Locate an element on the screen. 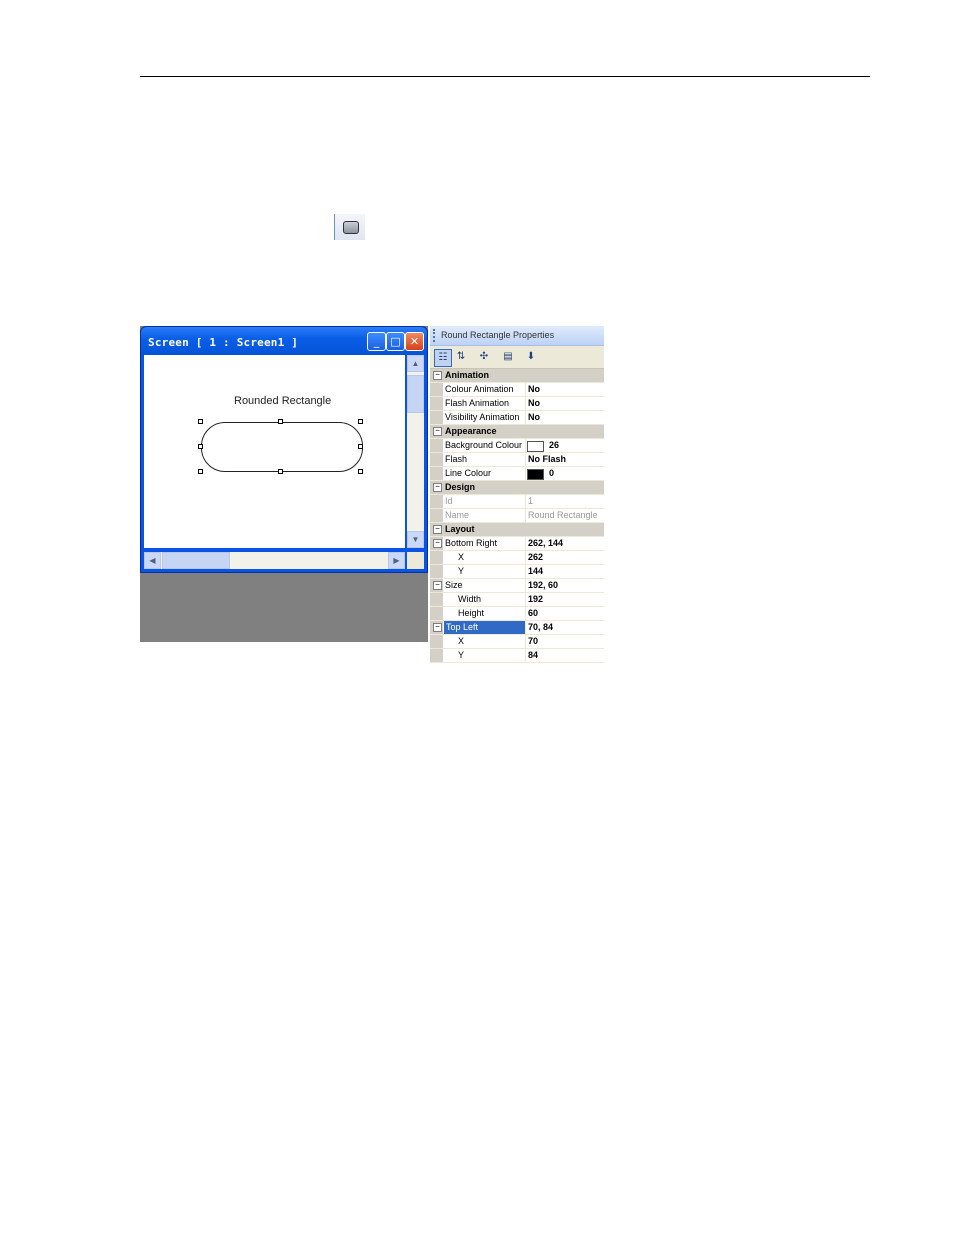 The image size is (954, 1235). property-size: − Size 192, 60 is located at coordinates (517, 586).